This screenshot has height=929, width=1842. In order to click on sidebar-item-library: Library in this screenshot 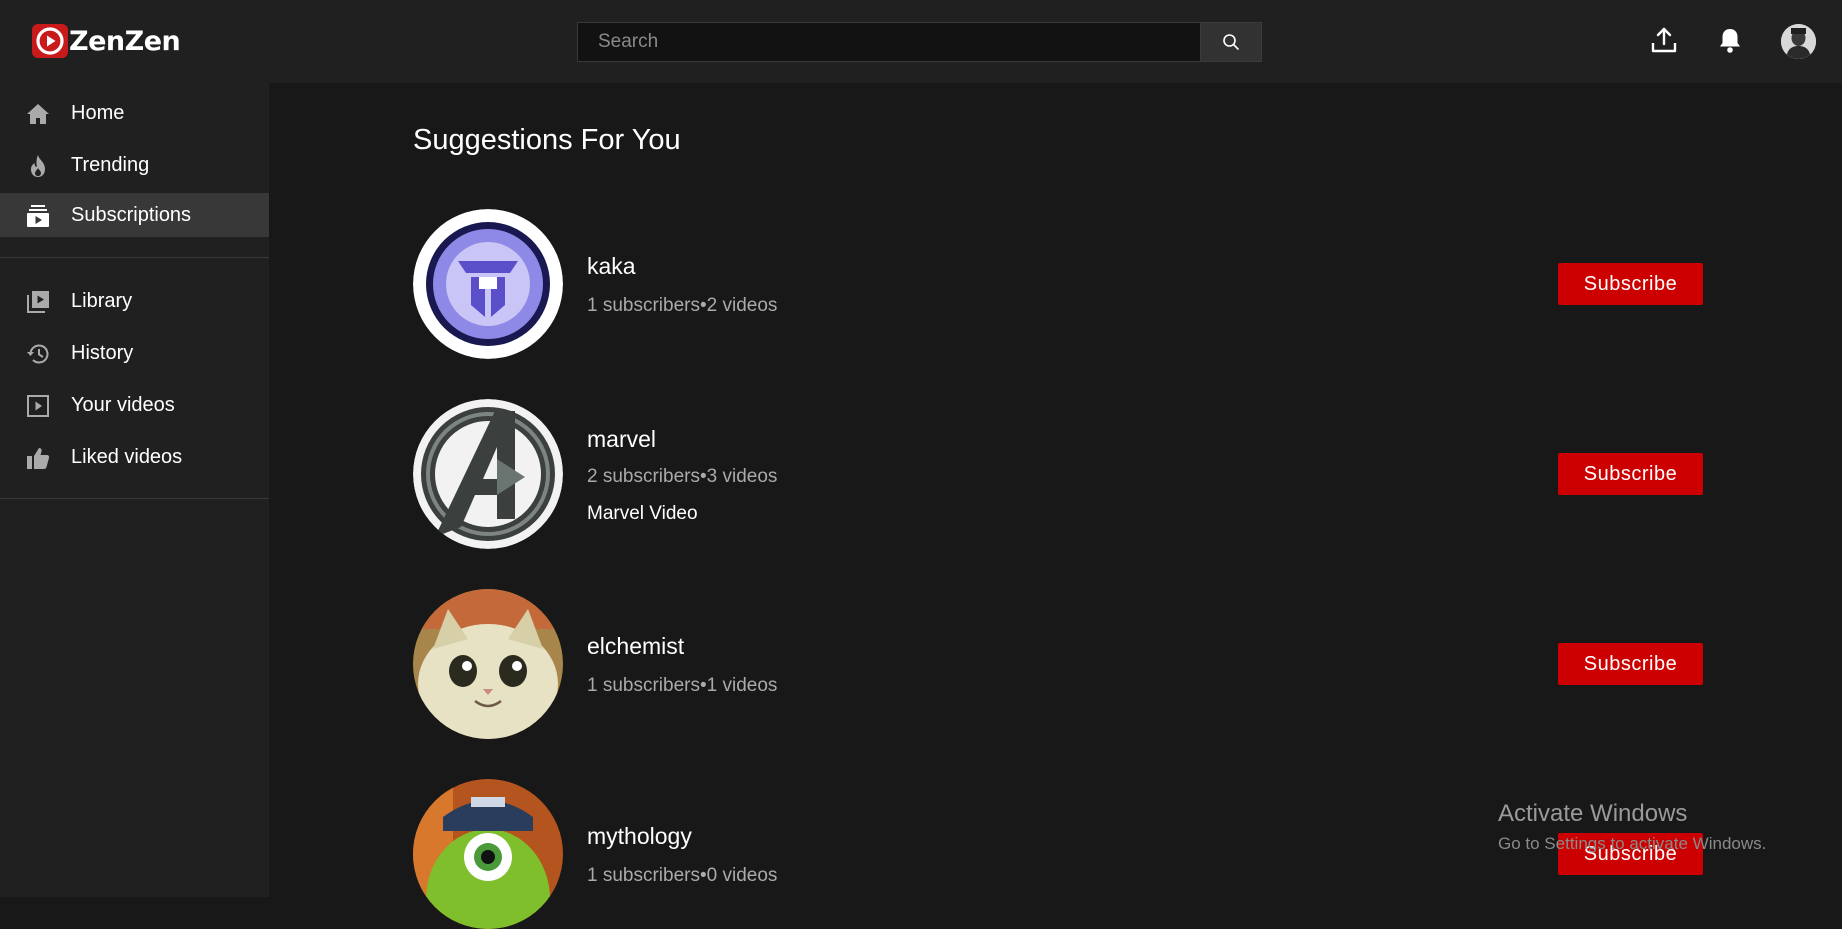, I will do `click(134, 301)`.